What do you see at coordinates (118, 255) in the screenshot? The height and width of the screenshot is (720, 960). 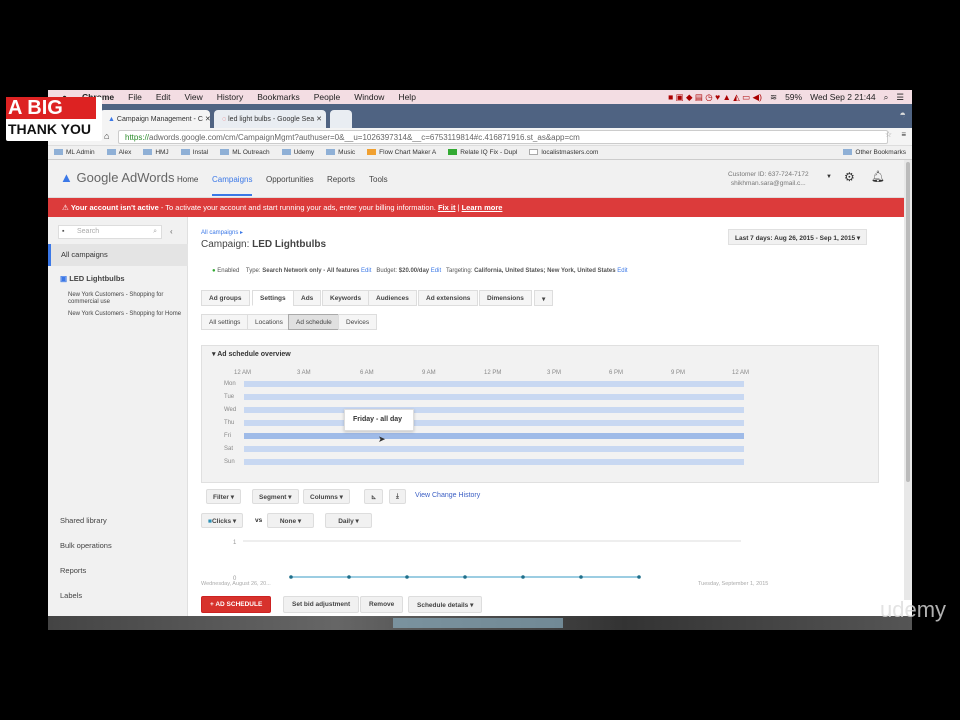 I see `sidebar-item-all-campaigns: All campaigns` at bounding box center [118, 255].